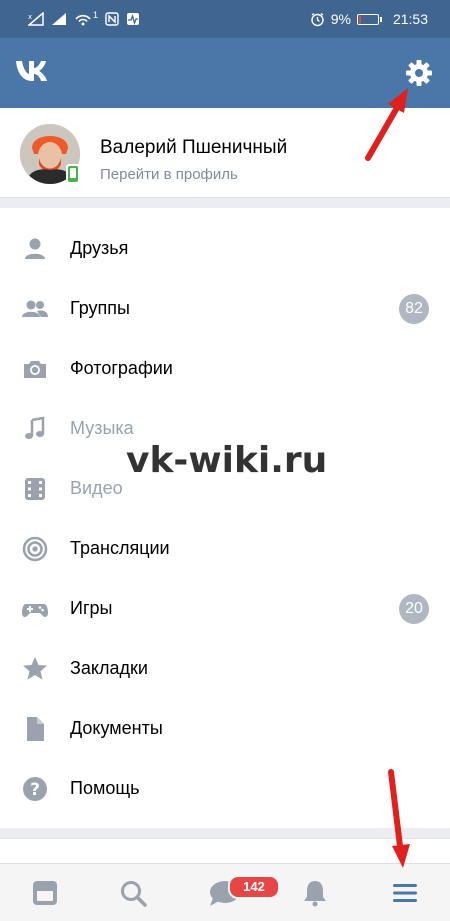  I want to click on alarm-icon, so click(317, 19).